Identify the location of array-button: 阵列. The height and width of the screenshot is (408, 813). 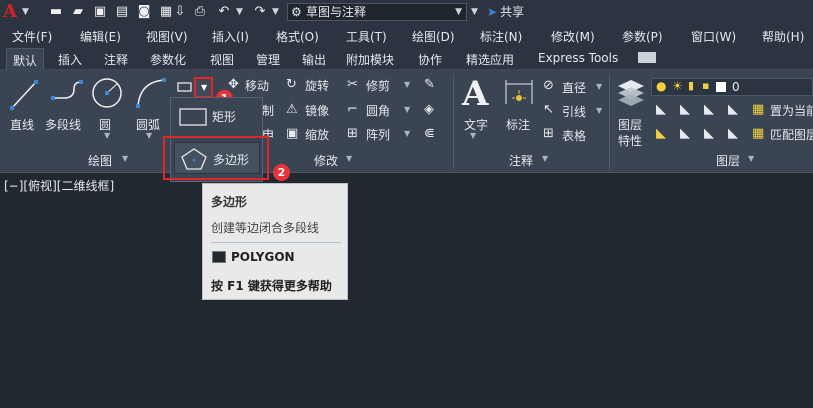
(378, 134).